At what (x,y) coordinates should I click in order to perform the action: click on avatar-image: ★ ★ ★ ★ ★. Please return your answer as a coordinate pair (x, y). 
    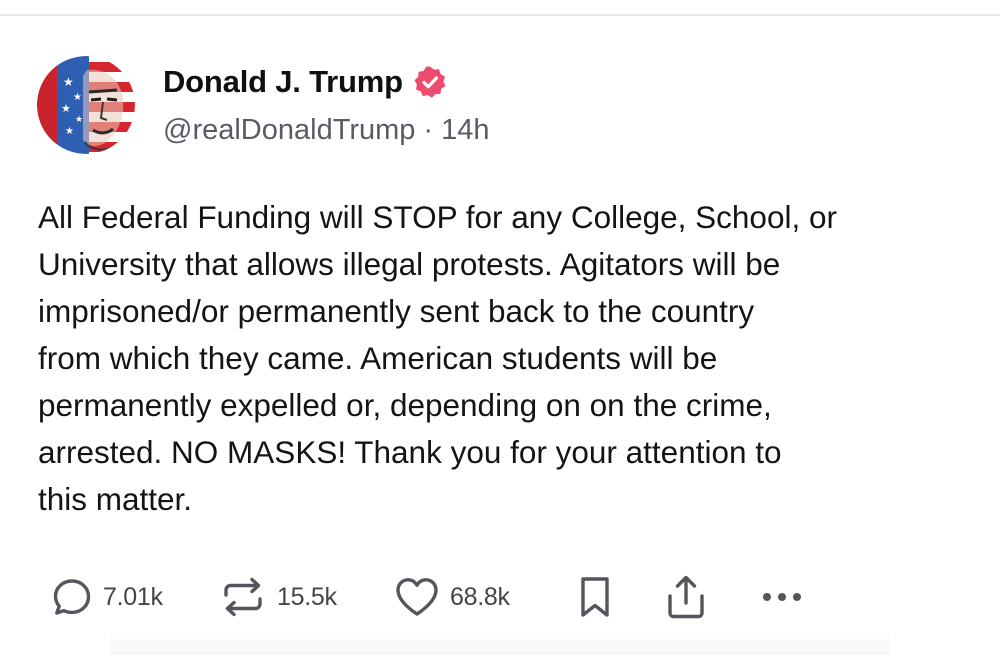
    Looking at the image, I should click on (86, 105).